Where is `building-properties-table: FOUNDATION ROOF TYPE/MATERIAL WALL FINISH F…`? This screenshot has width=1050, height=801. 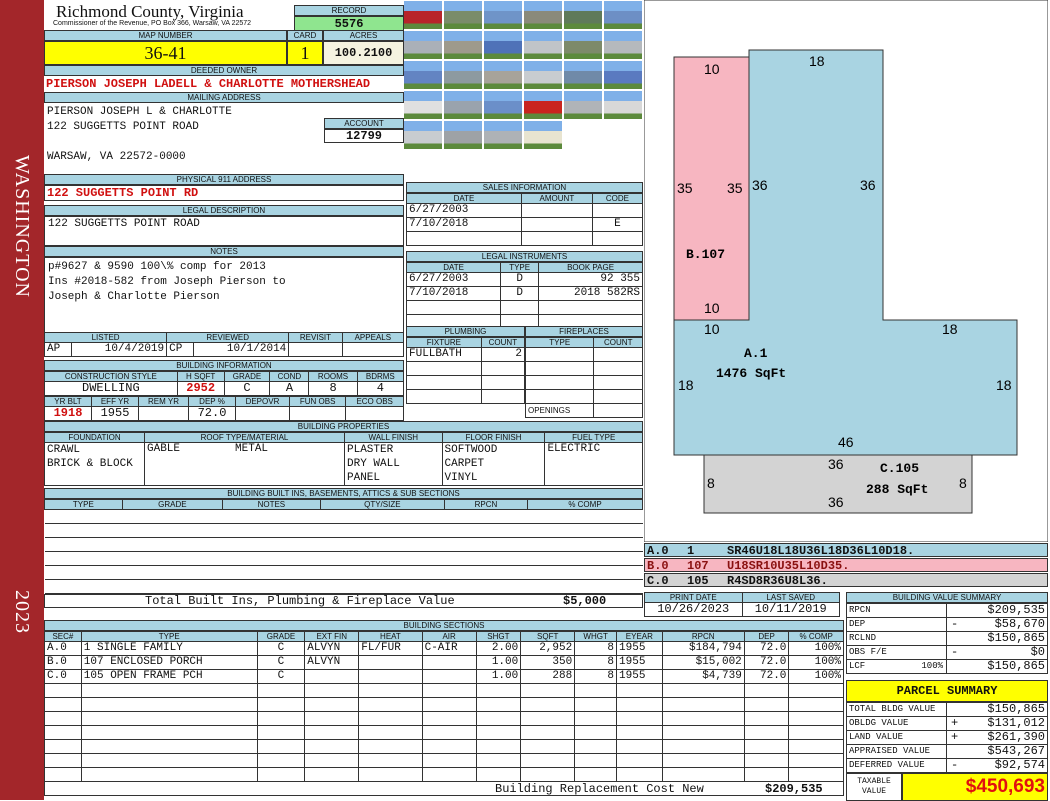 building-properties-table: FOUNDATION ROOF TYPE/MATERIAL WALL FINISH F… is located at coordinates (343, 459).